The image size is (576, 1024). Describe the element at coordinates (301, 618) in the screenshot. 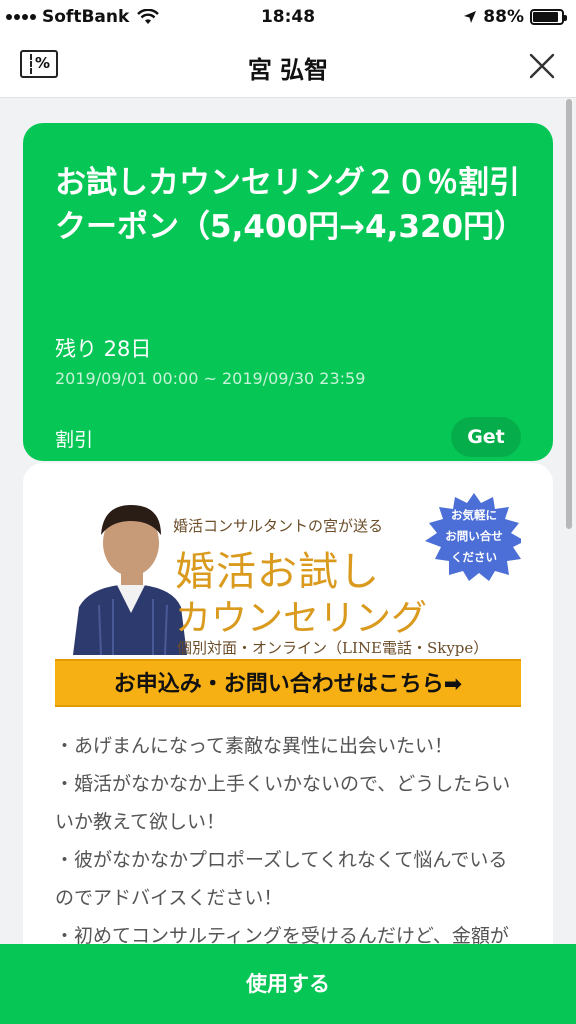

I see `banner-title-line2: カウンセリング` at that location.